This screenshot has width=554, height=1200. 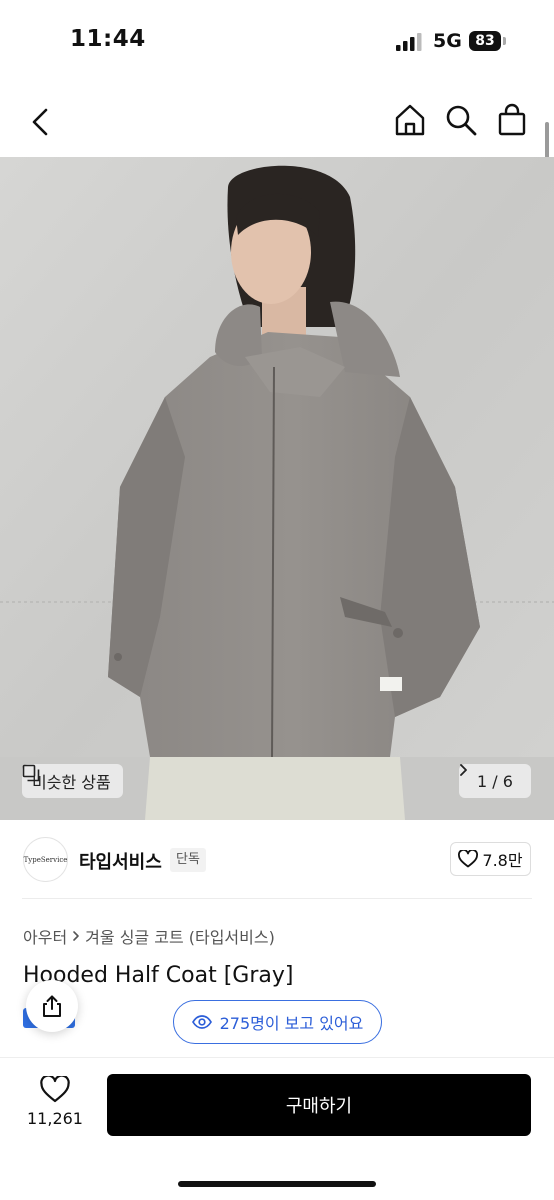 What do you see at coordinates (120, 861) in the screenshot?
I see `brand-name: 타입서비스` at bounding box center [120, 861].